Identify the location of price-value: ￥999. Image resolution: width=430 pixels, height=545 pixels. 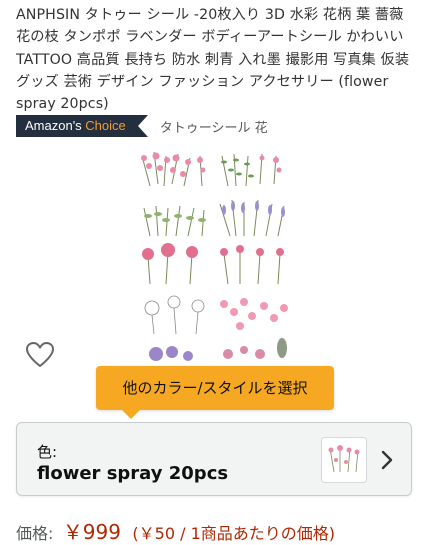
(91, 532).